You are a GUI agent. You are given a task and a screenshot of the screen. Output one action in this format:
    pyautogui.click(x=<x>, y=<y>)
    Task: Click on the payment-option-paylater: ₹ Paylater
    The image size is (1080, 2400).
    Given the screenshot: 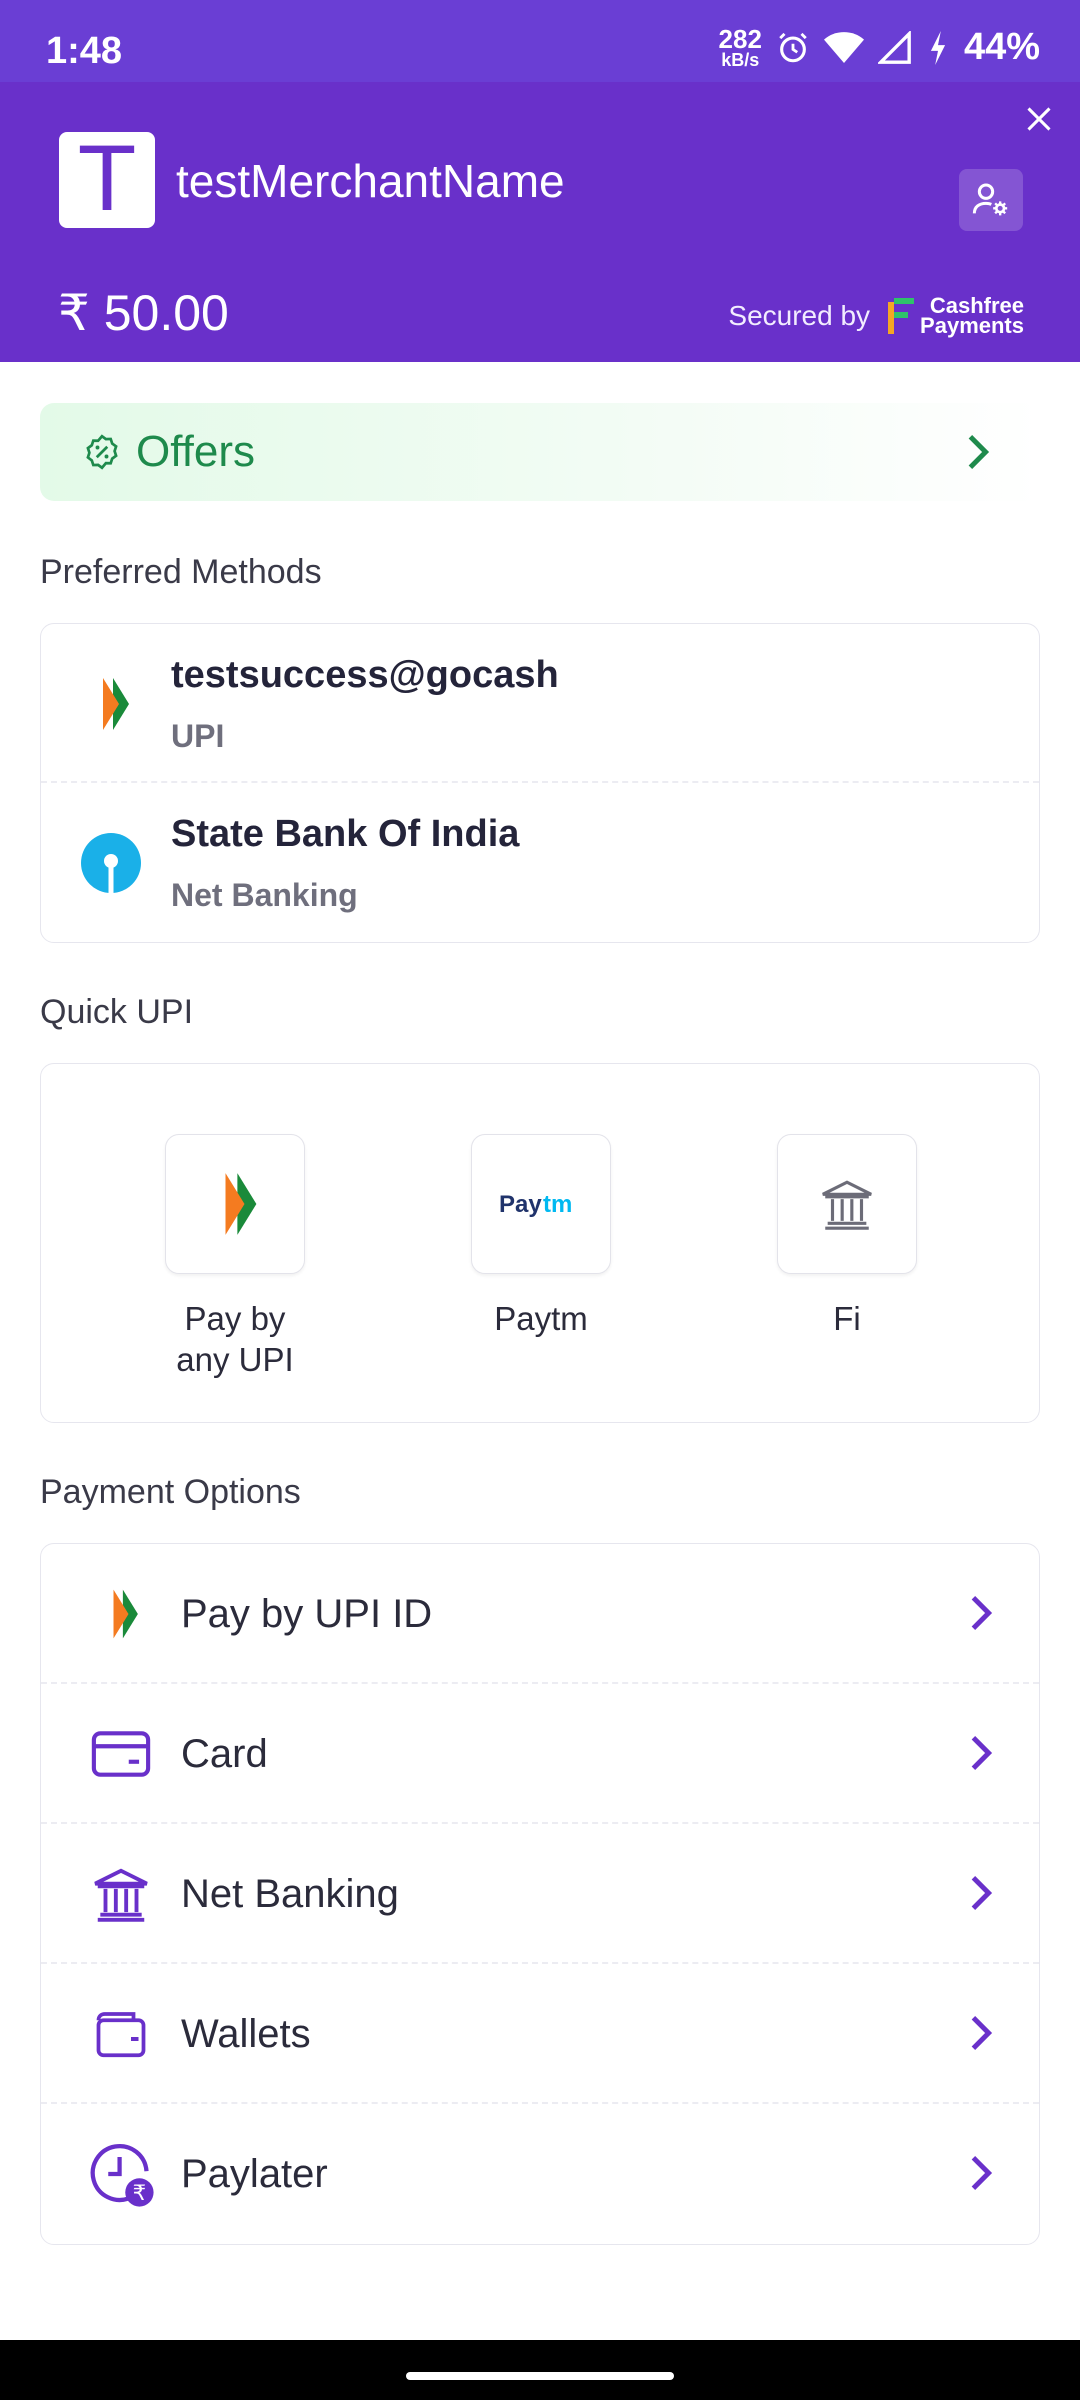 What is the action you would take?
    pyautogui.click(x=540, y=2174)
    